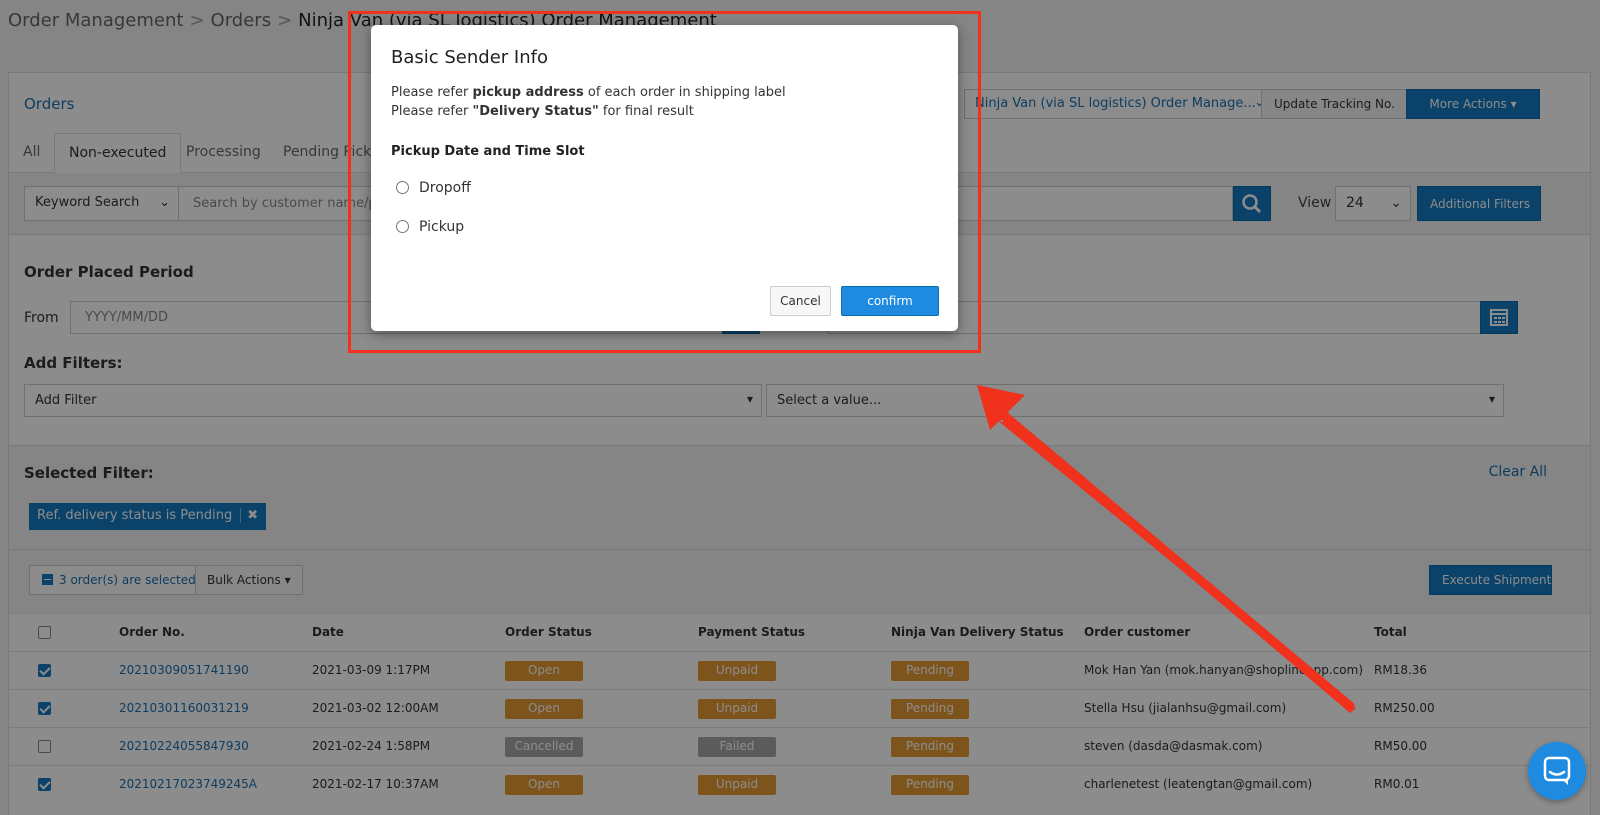  I want to click on chat-icon, so click(1557, 770).